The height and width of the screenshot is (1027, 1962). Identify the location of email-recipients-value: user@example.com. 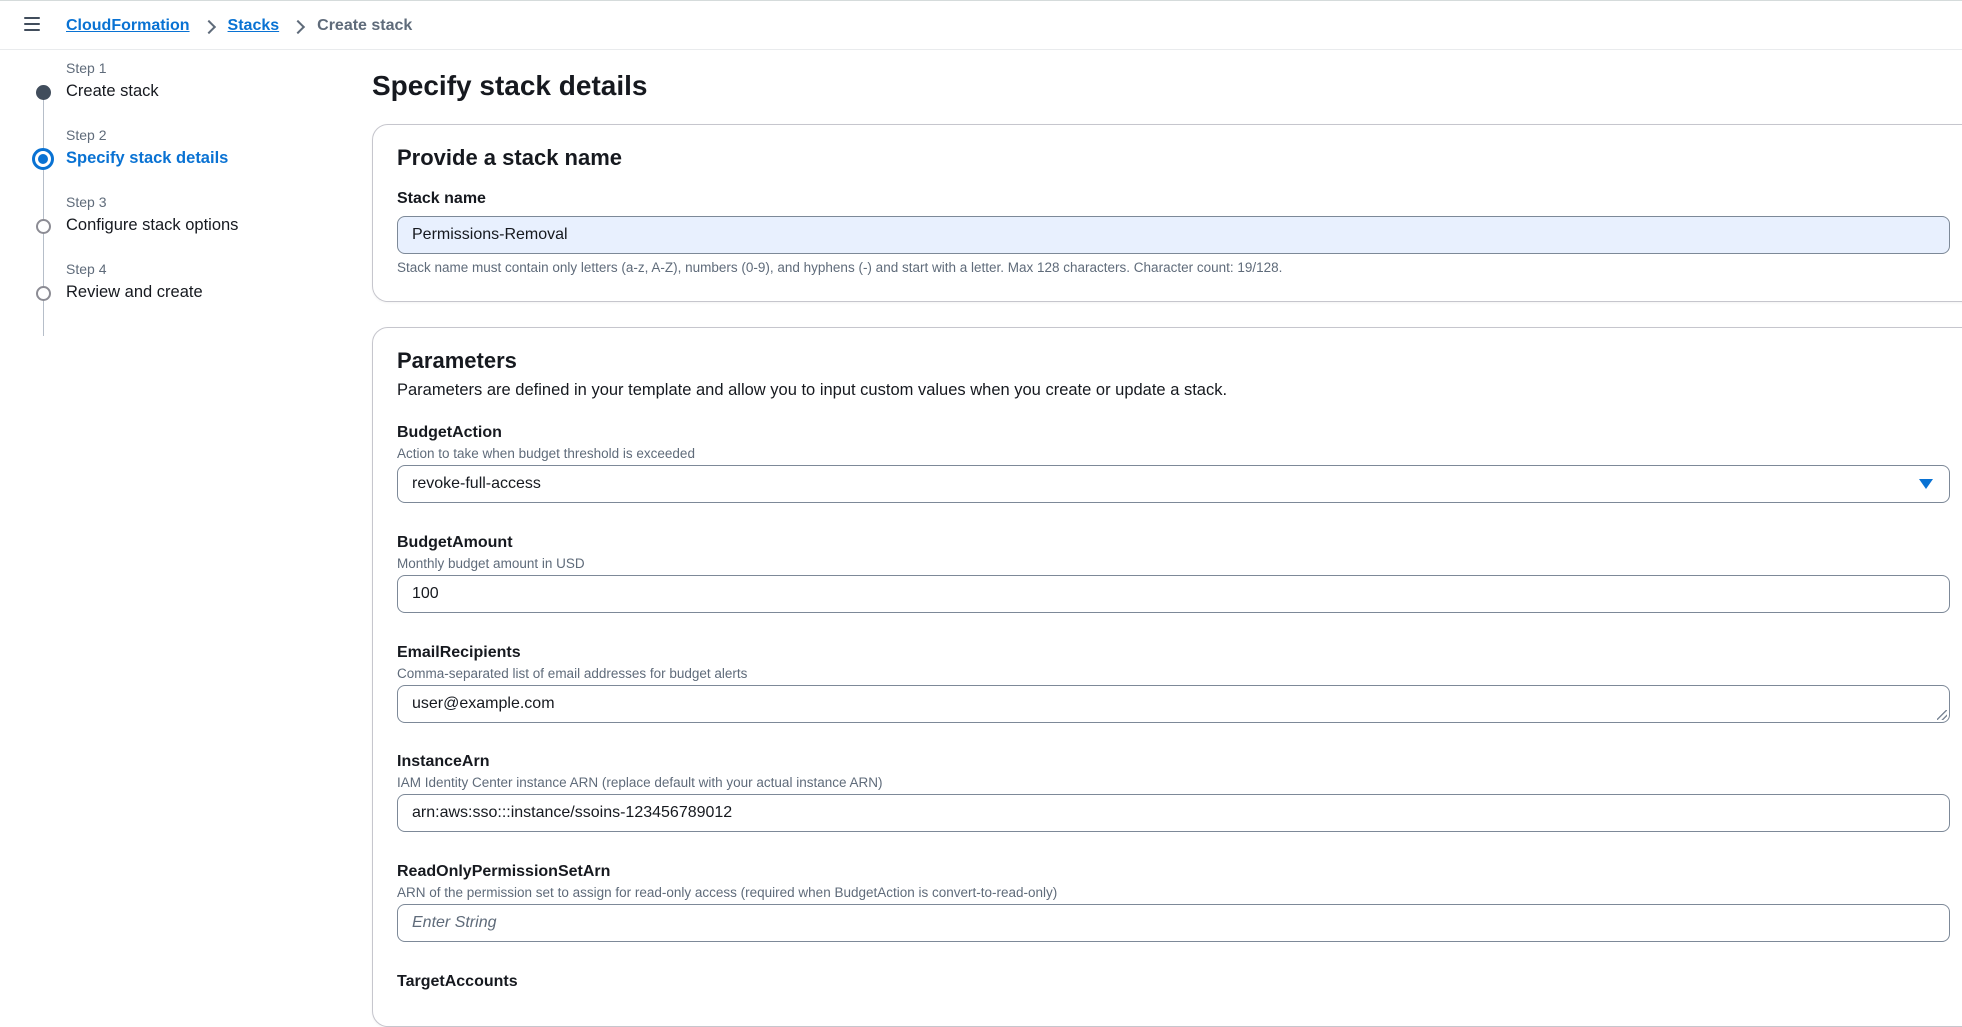
(483, 703).